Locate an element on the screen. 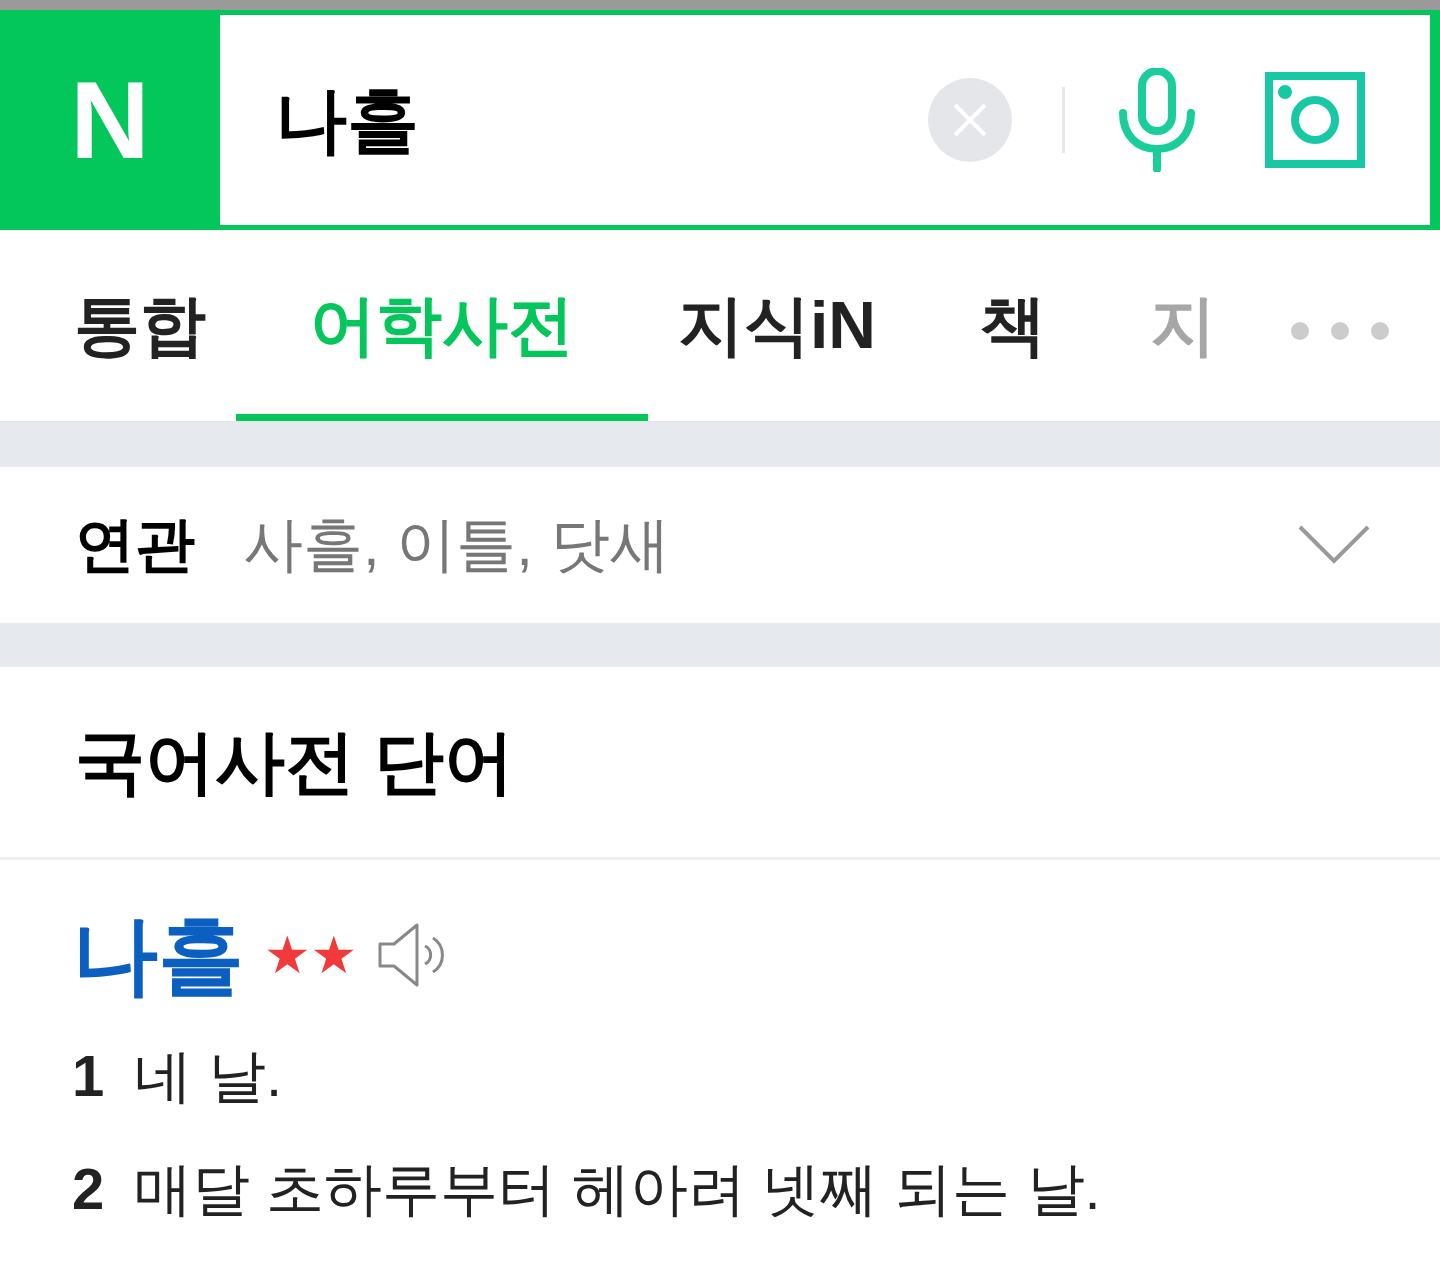 The width and height of the screenshot is (1440, 1282). camera-lens-icon is located at coordinates (1315, 120).